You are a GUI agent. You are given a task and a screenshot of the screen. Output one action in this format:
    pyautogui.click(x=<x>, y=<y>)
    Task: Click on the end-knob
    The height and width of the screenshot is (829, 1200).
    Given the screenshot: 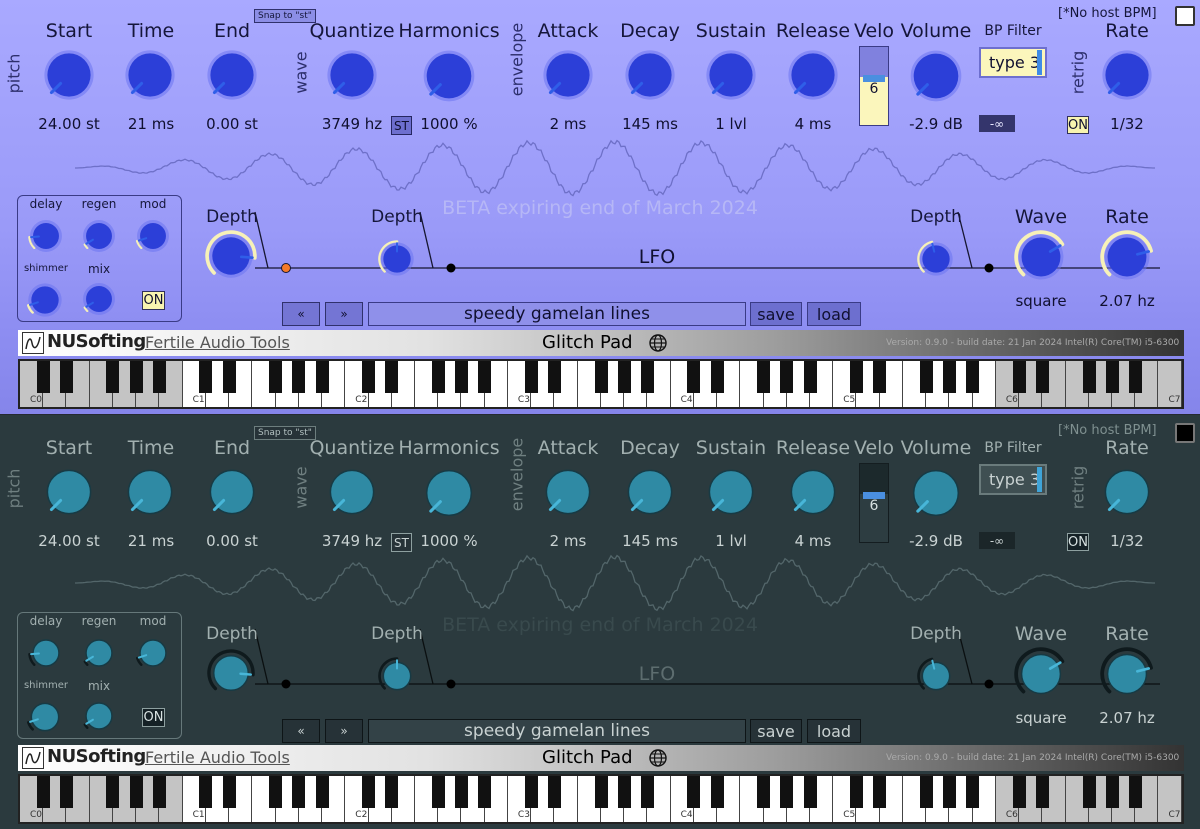 What is the action you would take?
    pyautogui.click(x=232, y=77)
    